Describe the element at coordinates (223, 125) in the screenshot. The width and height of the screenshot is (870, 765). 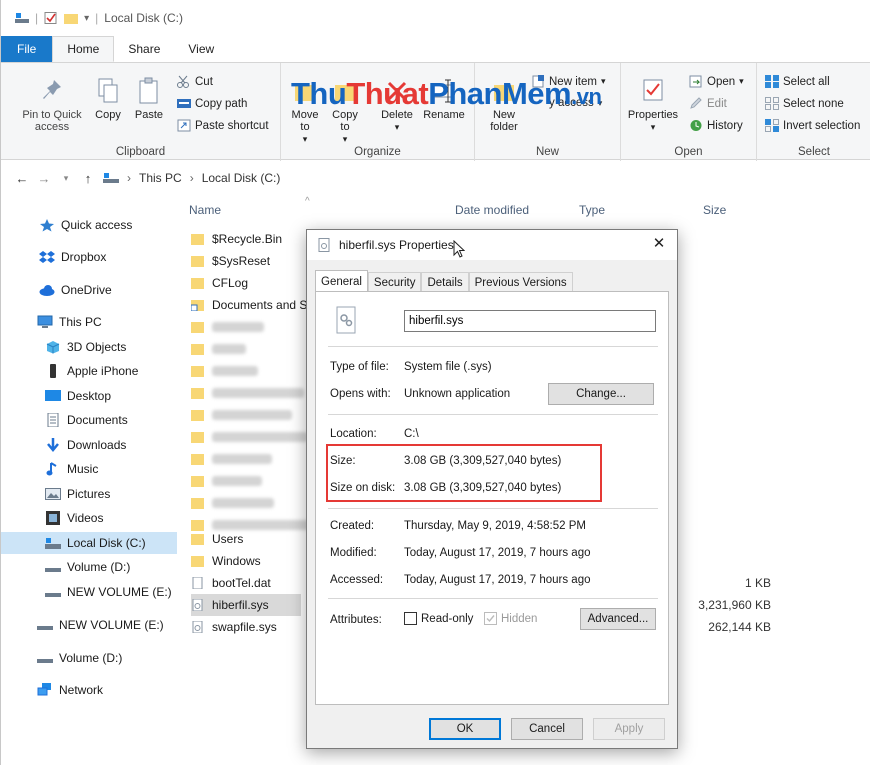
I see `paste-shortcut-button: Paste shortcut` at that location.